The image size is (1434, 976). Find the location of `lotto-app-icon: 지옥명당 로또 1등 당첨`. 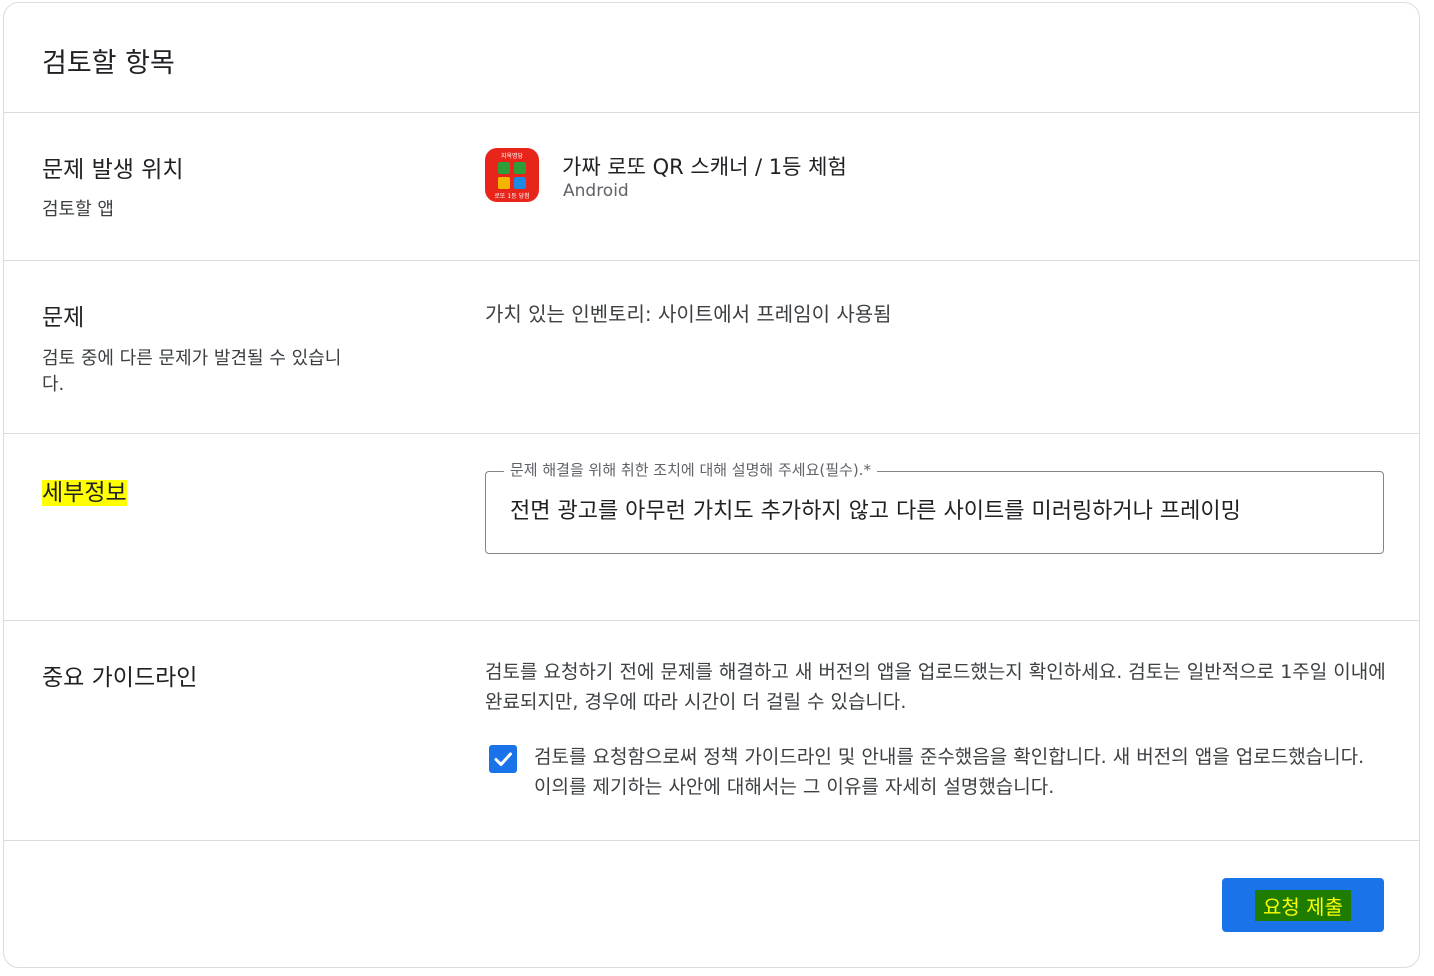

lotto-app-icon: 지옥명당 로또 1등 당첨 is located at coordinates (512, 175).